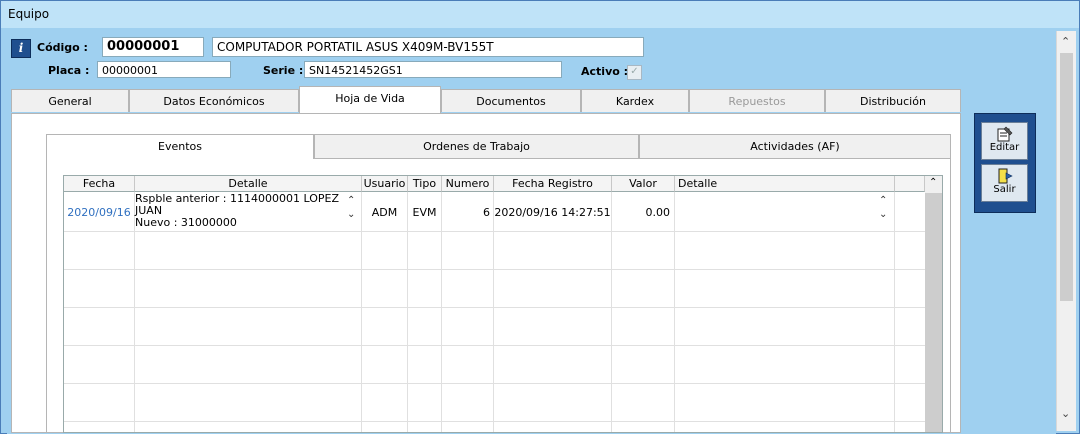  I want to click on cell-usuario: ADM, so click(384, 212).